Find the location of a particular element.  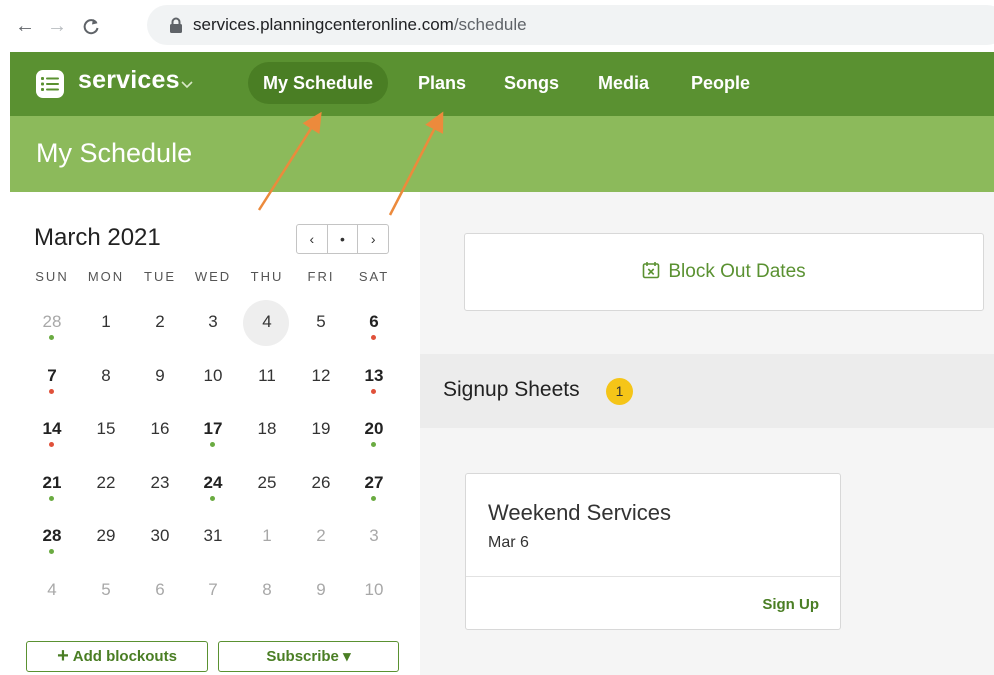

calendar-day: 21 is located at coordinates (52, 486).